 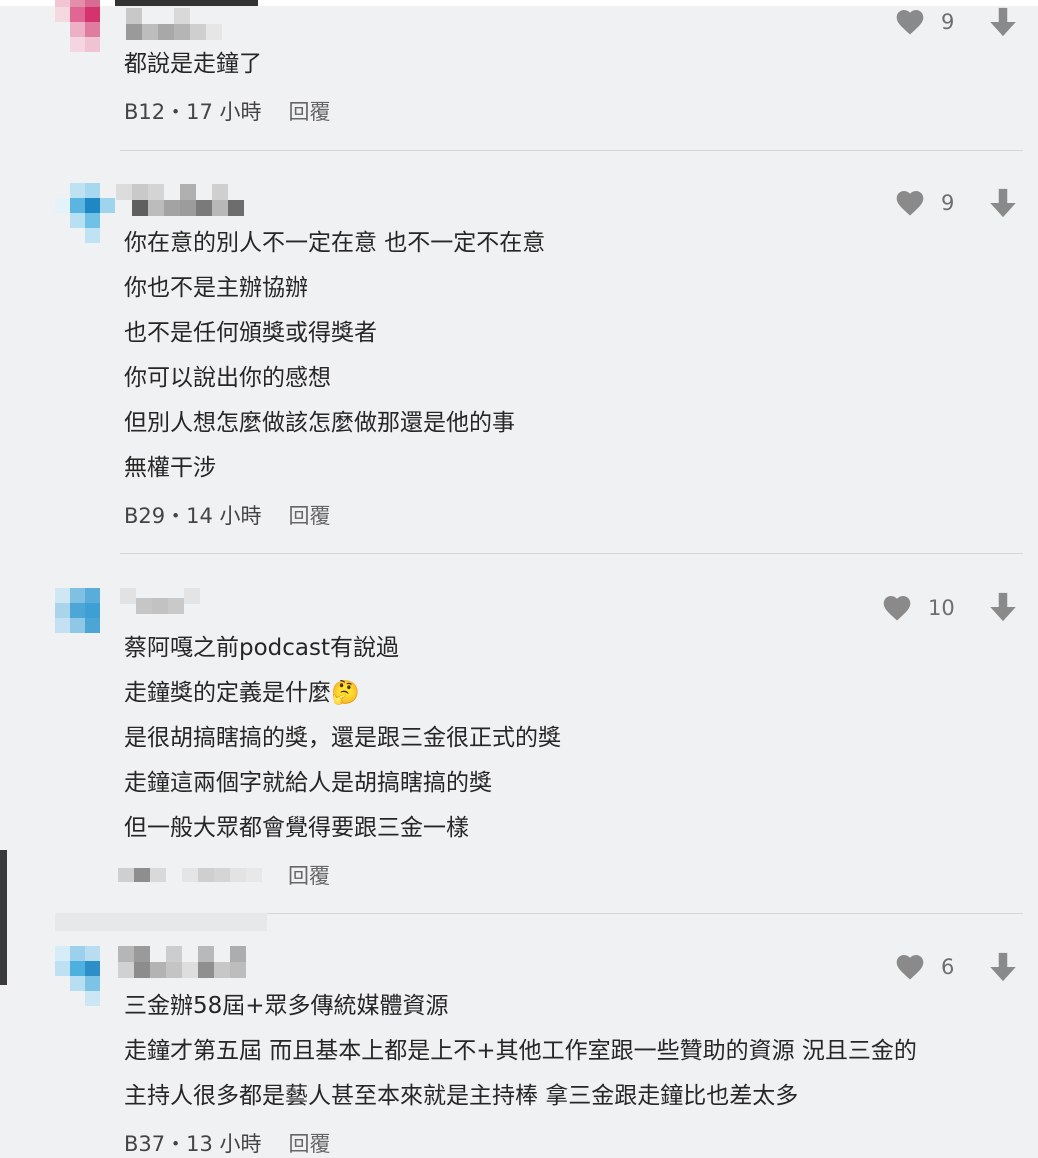 I want to click on timestamp: B12・17 小時, so click(x=193, y=112).